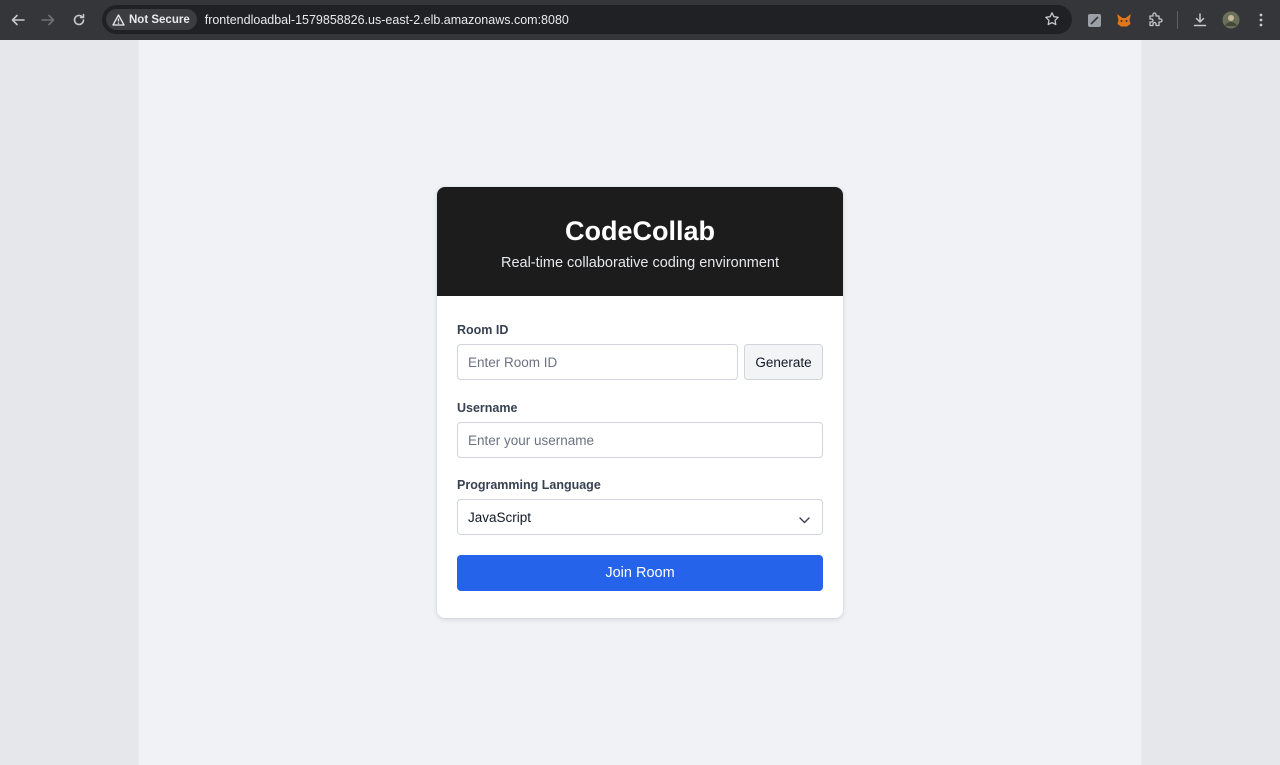 This screenshot has width=1280, height=765. What do you see at coordinates (1261, 20) in the screenshot?
I see `menu-kebab-icon` at bounding box center [1261, 20].